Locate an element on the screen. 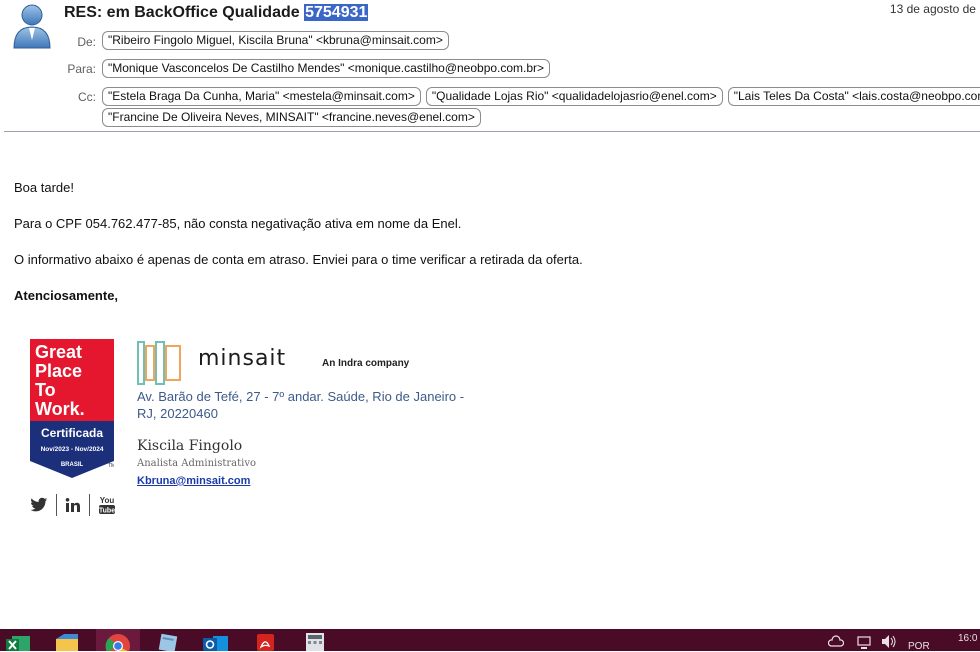 Image resolution: width=980 pixels, height=652 pixels. signature-email-link: Kbruna@minsait.com is located at coordinates (193, 481).